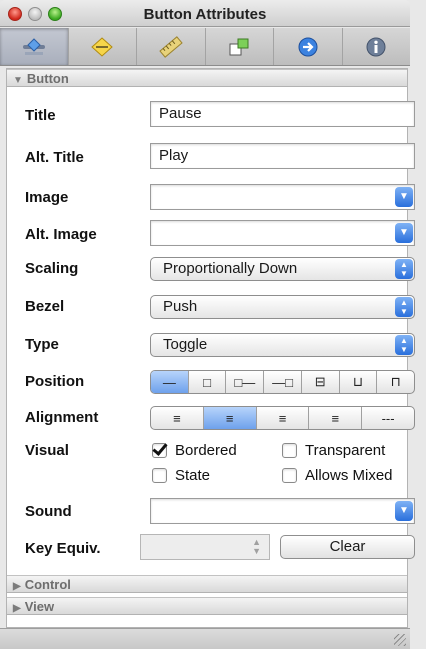 The width and height of the screenshot is (426, 649). What do you see at coordinates (63, 548) in the screenshot?
I see `key-equiv-label: Key Equiv.` at bounding box center [63, 548].